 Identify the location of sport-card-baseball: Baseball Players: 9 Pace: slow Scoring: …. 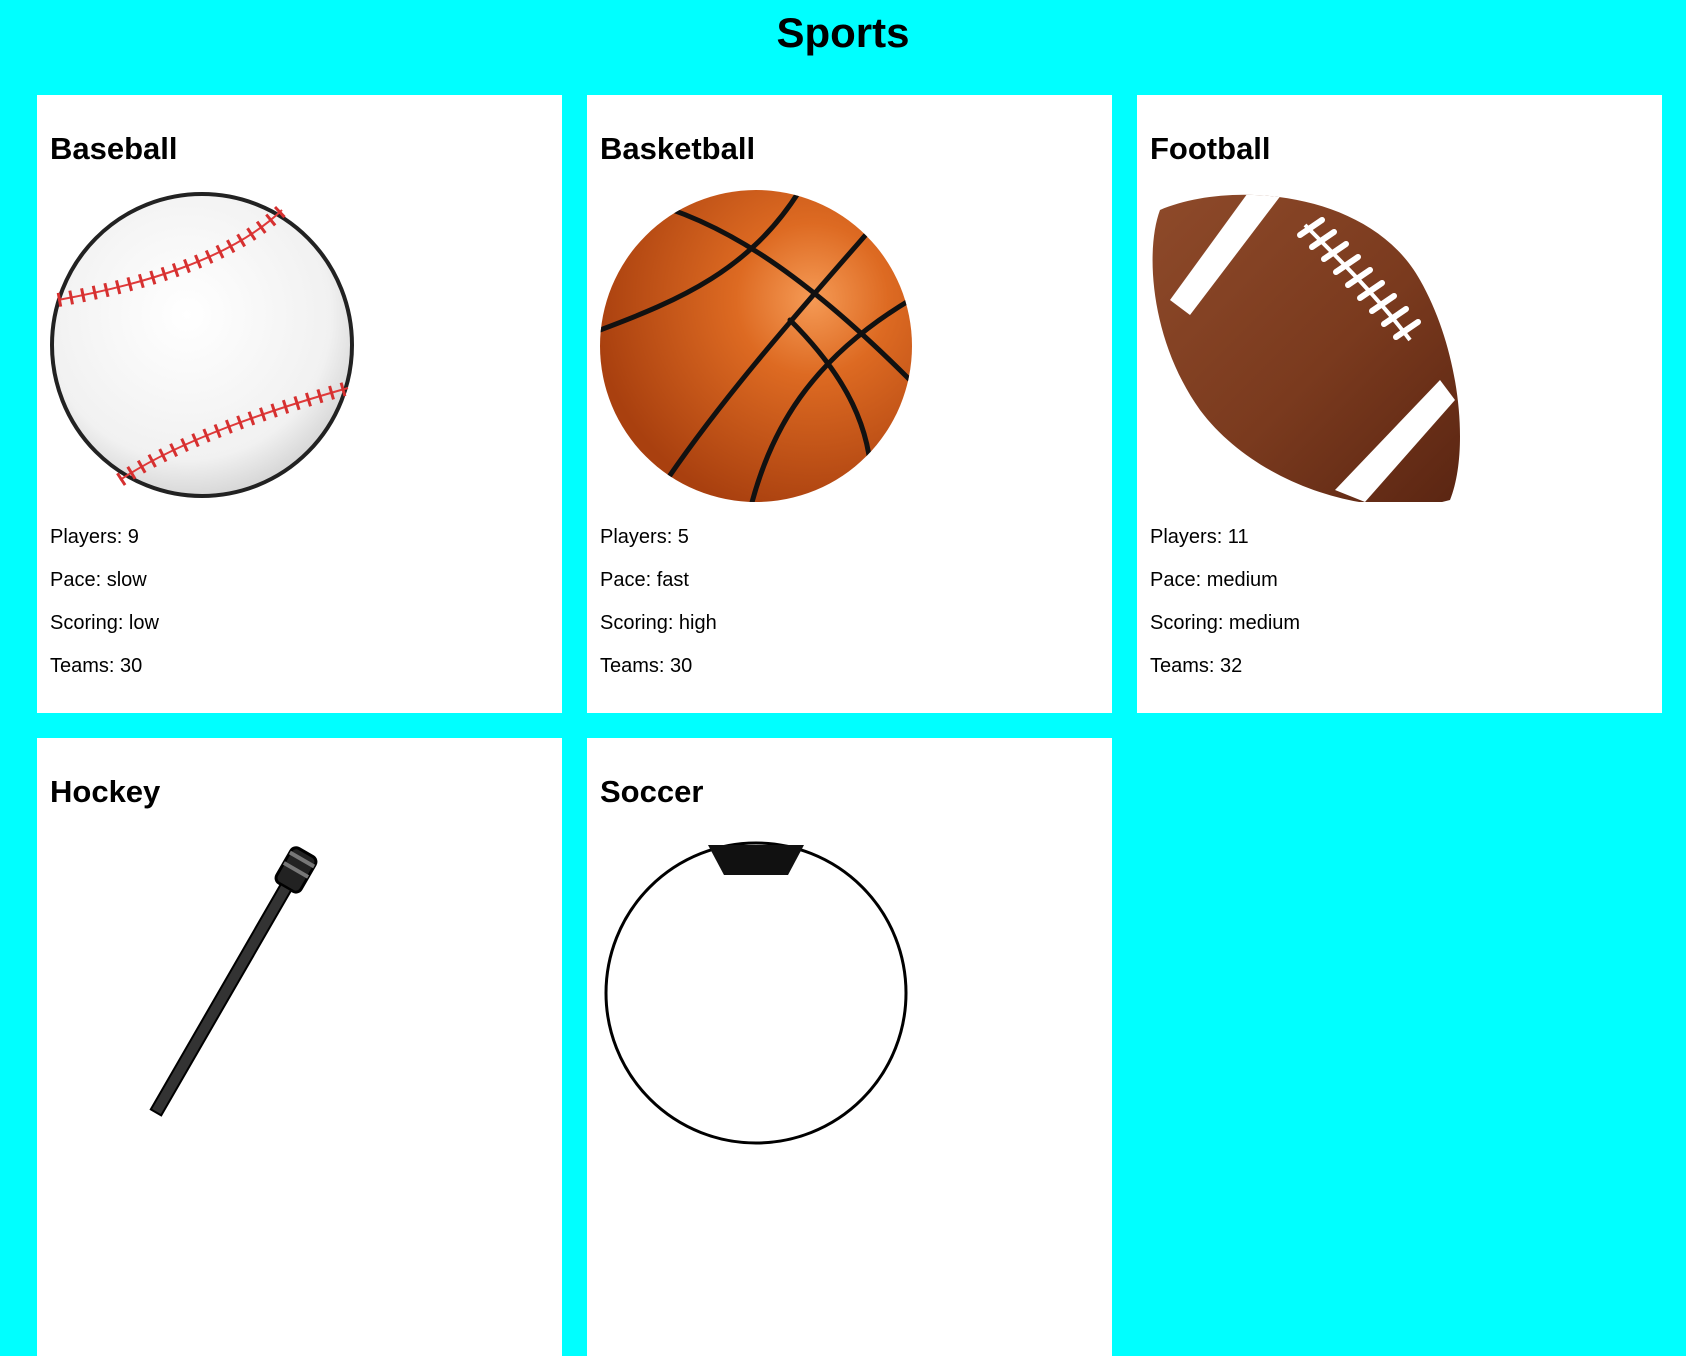
(299, 404).